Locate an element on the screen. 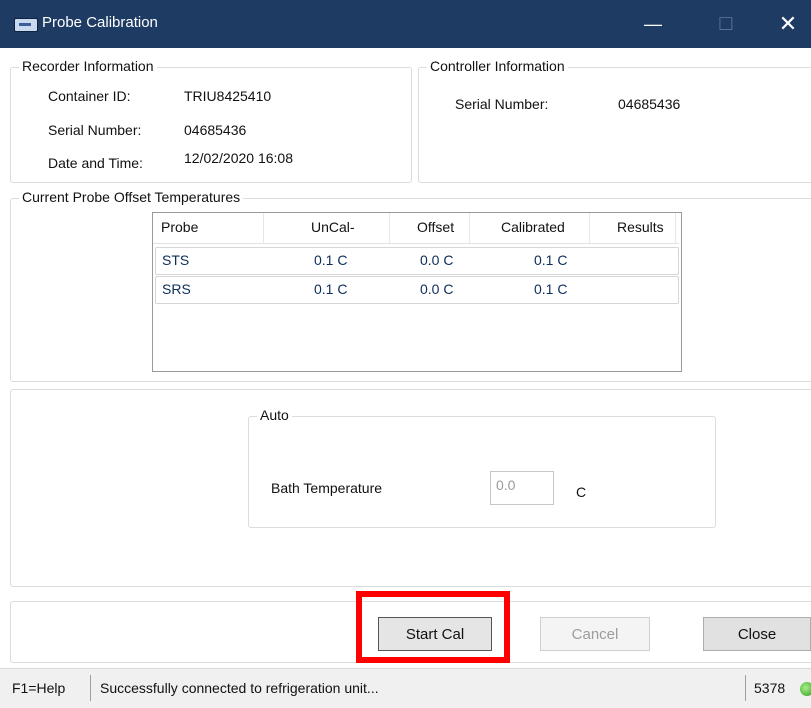 The image size is (811, 708). close-button: Close is located at coordinates (757, 634).